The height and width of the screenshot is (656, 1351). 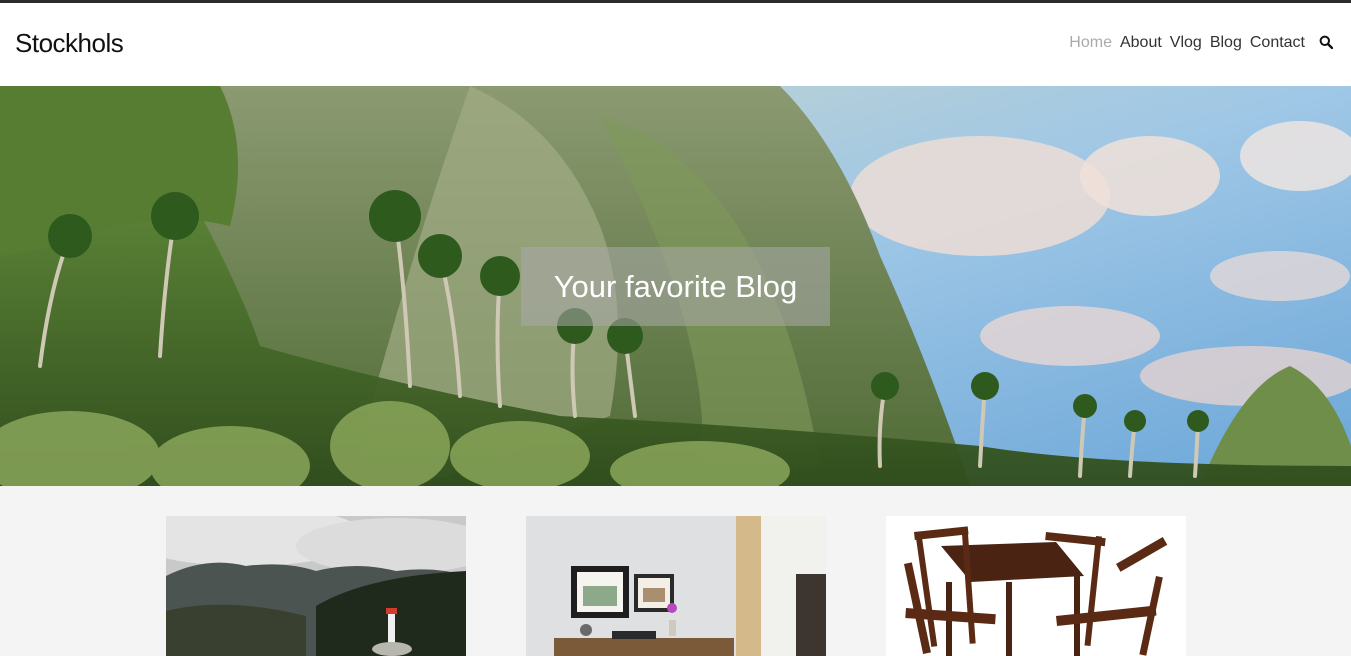 I want to click on lighthouse-mountain-photo, so click(x=316, y=586).